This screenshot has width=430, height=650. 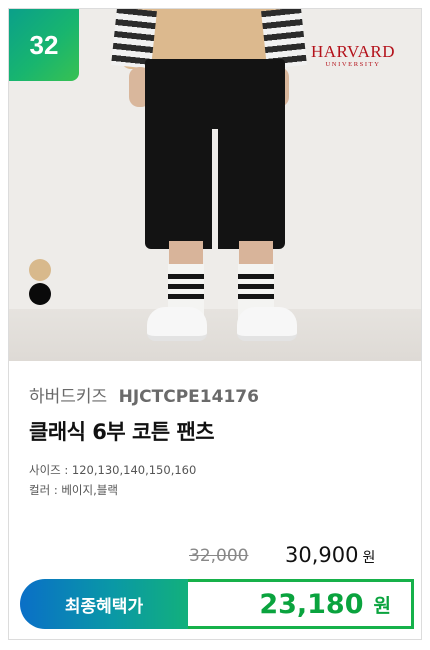 I want to click on final-benefit-price: 최종혜택가 23,180 원, so click(x=217, y=604).